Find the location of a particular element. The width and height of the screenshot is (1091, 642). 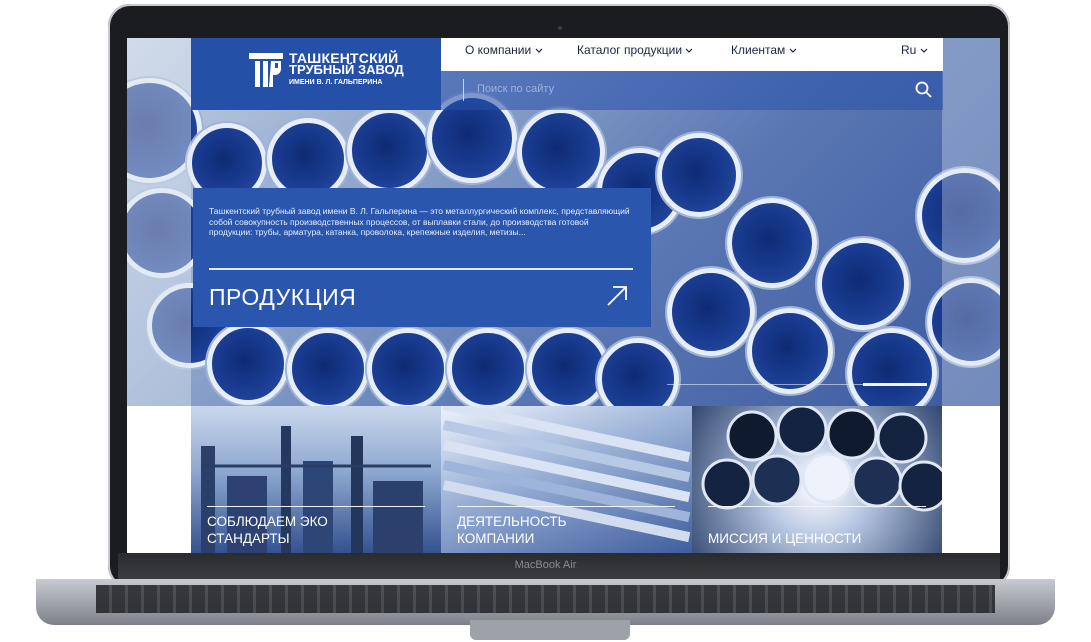

tile-label-line1: МИССИЯ И ЦЕННОСТИ is located at coordinates (785, 538).